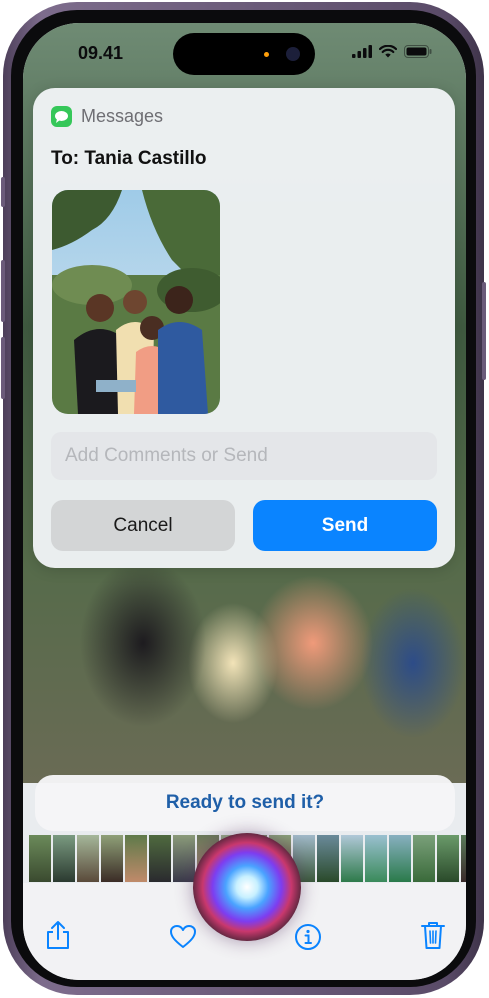  What do you see at coordinates (136, 302) in the screenshot?
I see `attached-photo` at bounding box center [136, 302].